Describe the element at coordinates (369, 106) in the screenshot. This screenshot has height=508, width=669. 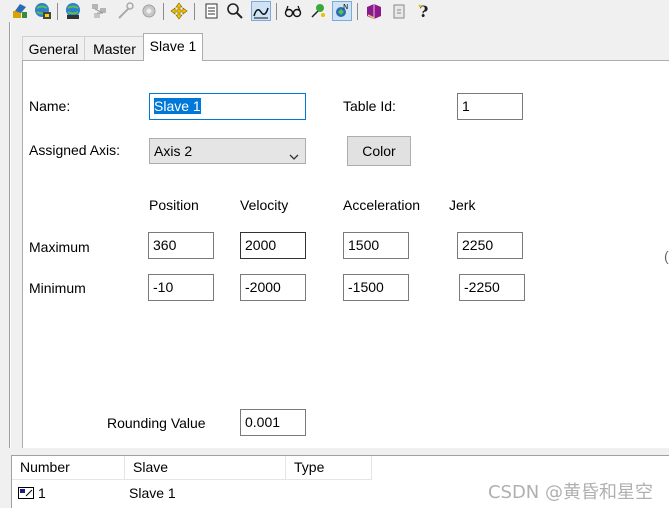
I see `table-id-label: Table Id:` at that location.